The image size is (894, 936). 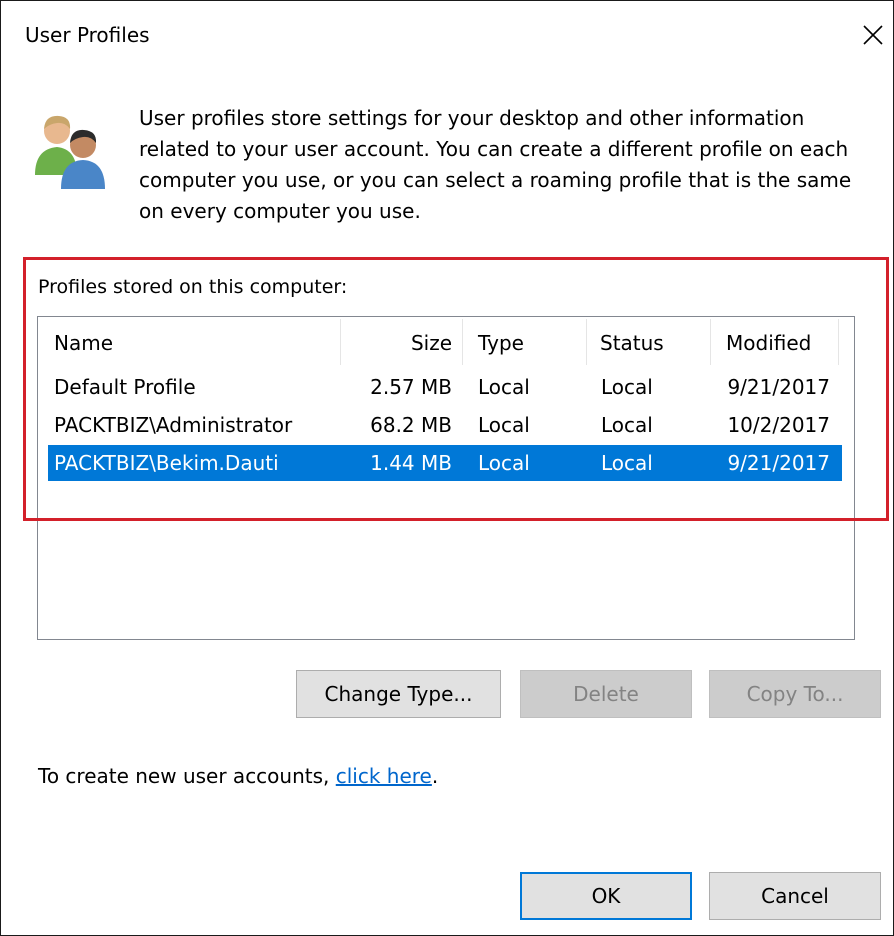 What do you see at coordinates (411, 387) in the screenshot?
I see `profile-size: 2.57 MB` at bounding box center [411, 387].